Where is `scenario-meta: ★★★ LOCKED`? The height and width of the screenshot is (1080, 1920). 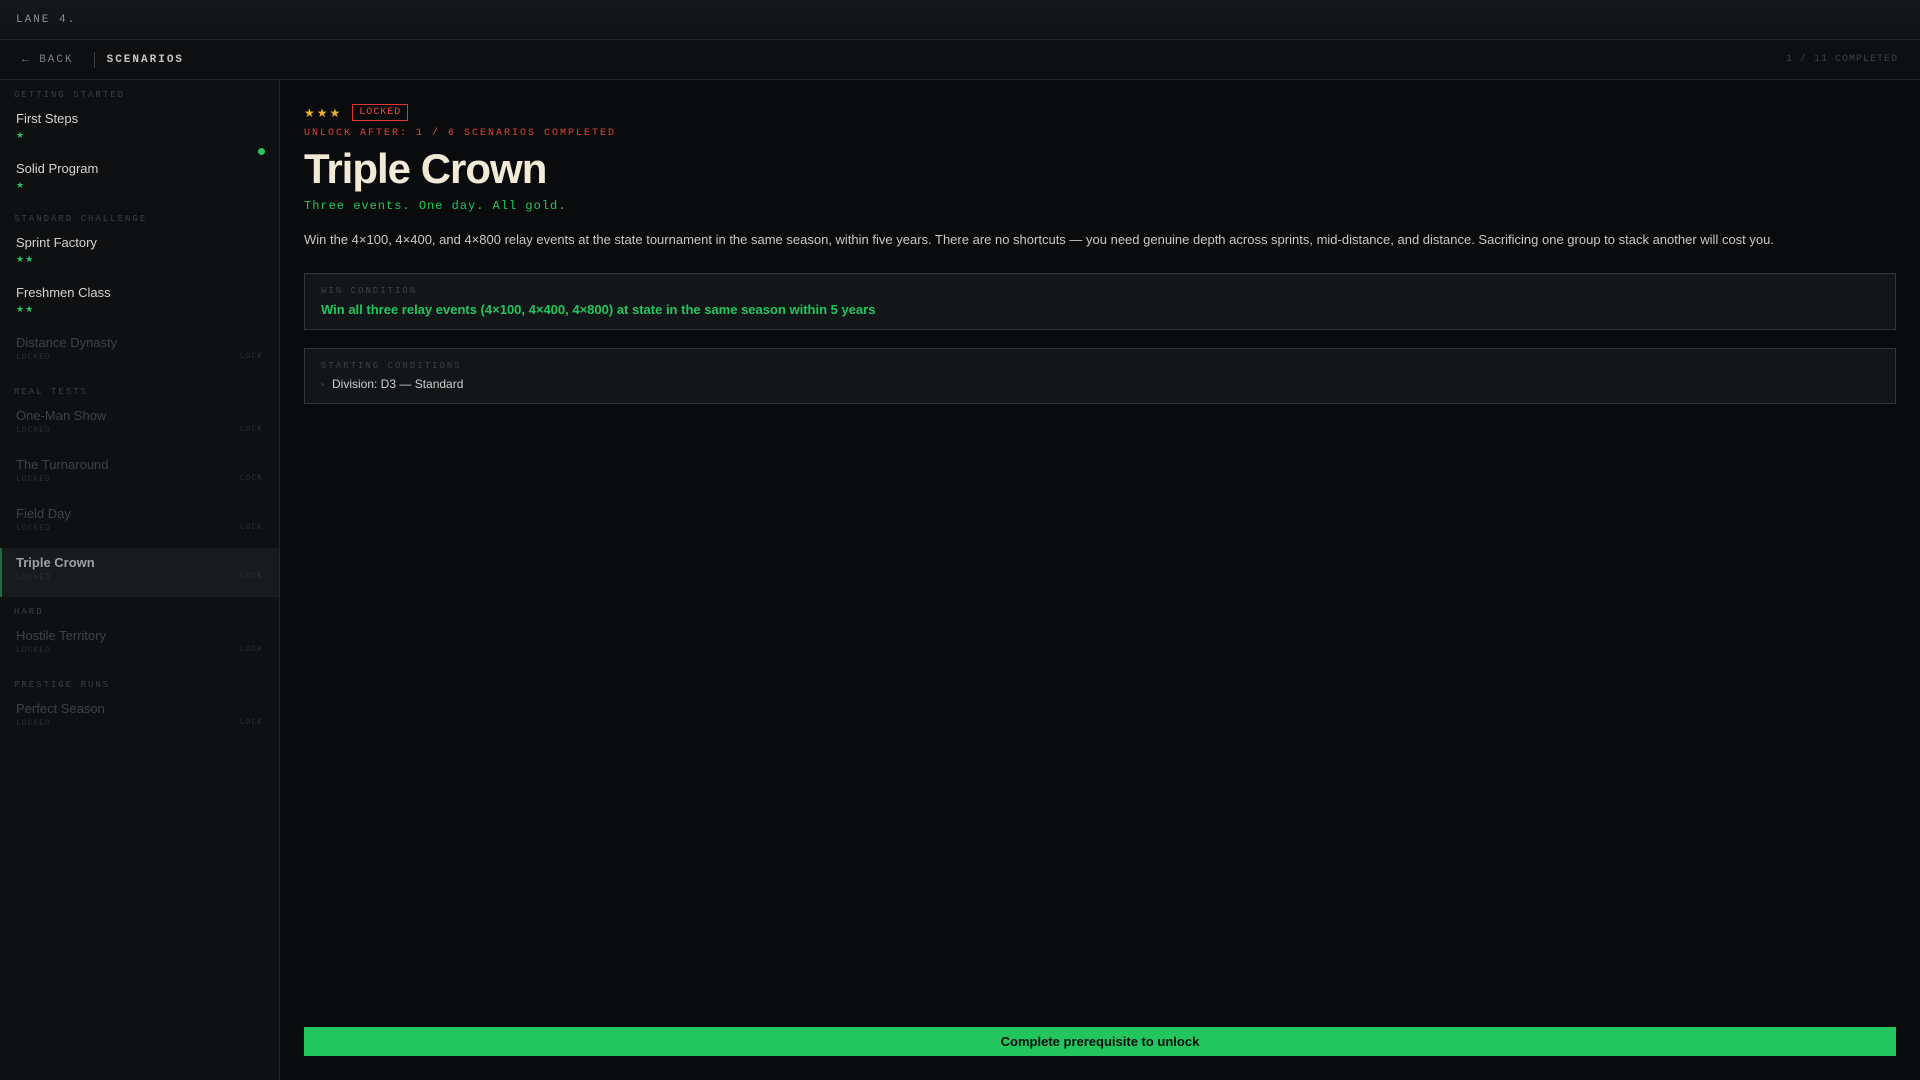 scenario-meta: ★★★ LOCKED is located at coordinates (1100, 112).